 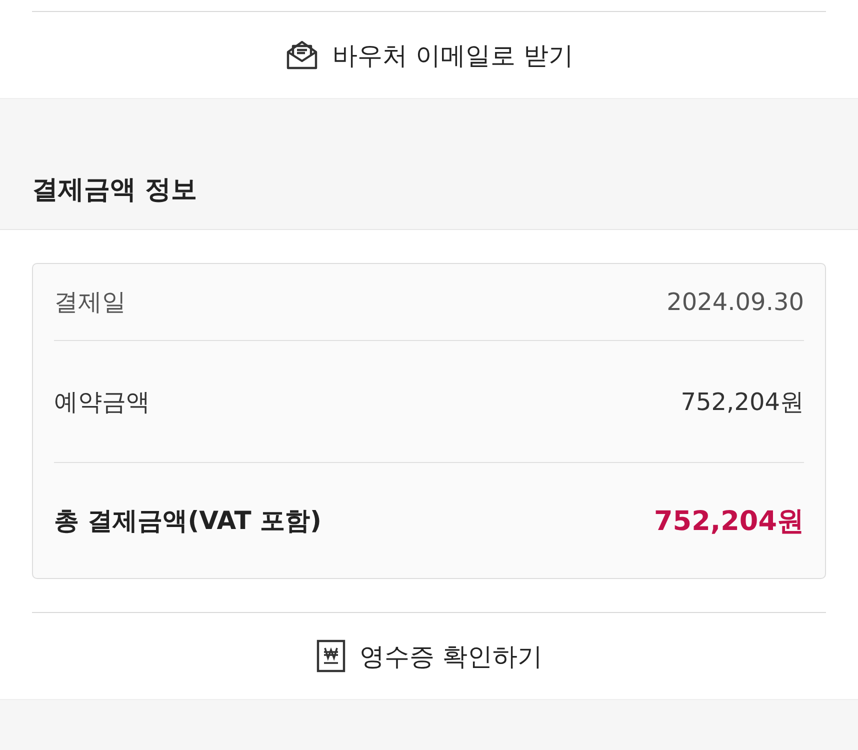 What do you see at coordinates (735, 302) in the screenshot?
I see `row-value: 2024.09.30` at bounding box center [735, 302].